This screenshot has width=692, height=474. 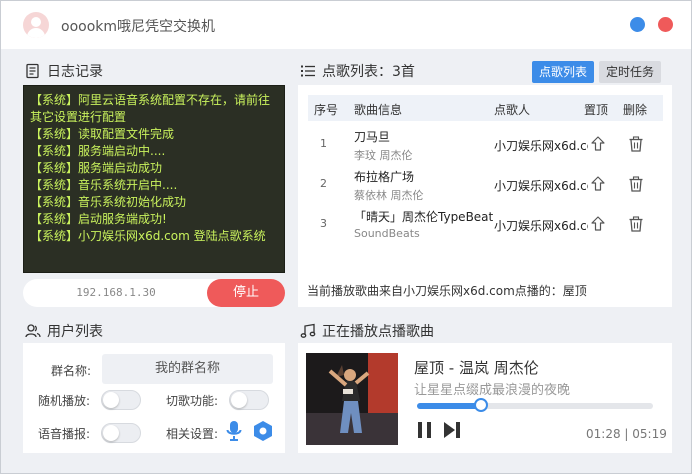 I want to click on title-bar: ooookm哦尼凭空交换机, so click(x=346, y=25).